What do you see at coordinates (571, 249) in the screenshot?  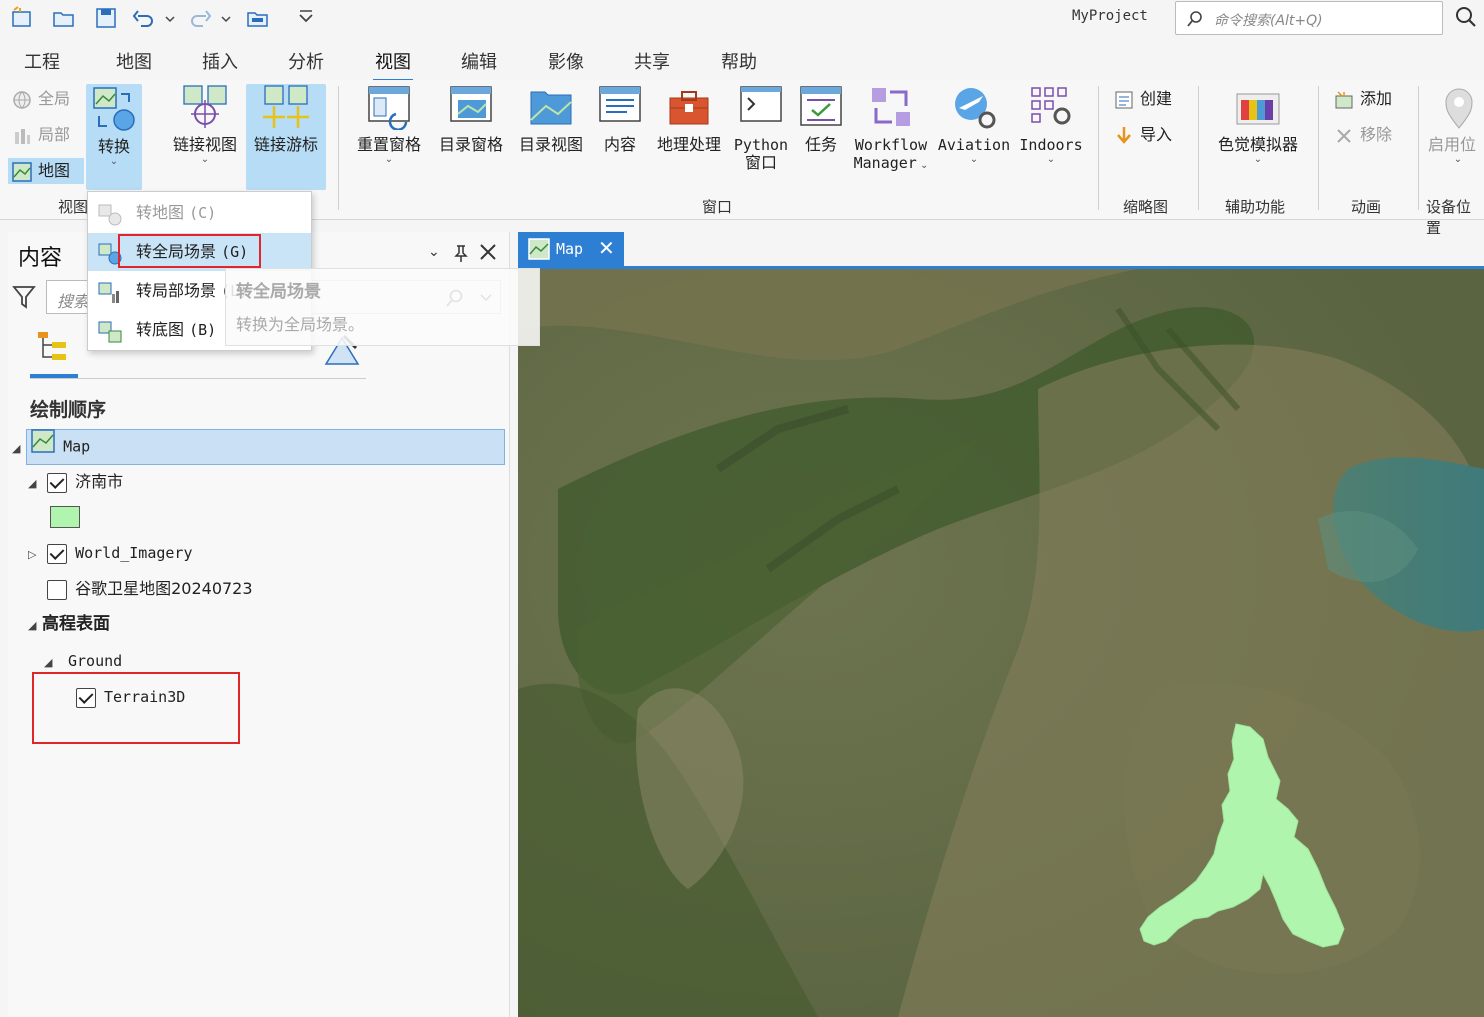 I see `map-view-tab: Map ✕` at bounding box center [571, 249].